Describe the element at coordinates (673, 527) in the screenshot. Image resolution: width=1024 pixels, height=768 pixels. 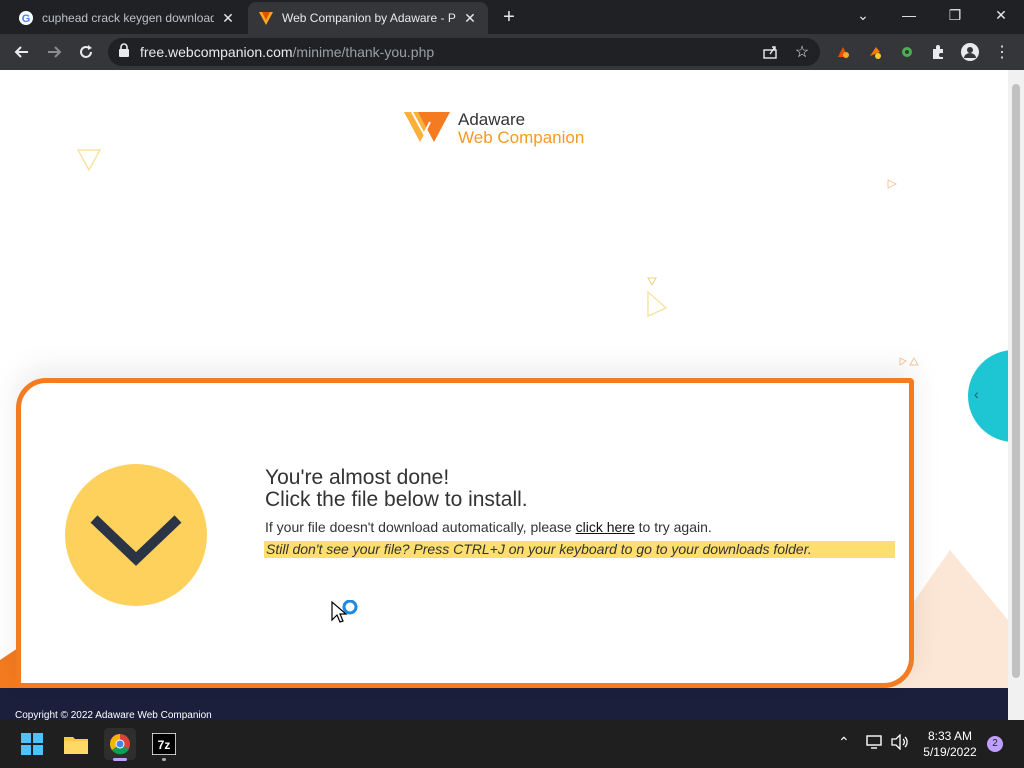
I see `retry-suffix: to try again.` at that location.